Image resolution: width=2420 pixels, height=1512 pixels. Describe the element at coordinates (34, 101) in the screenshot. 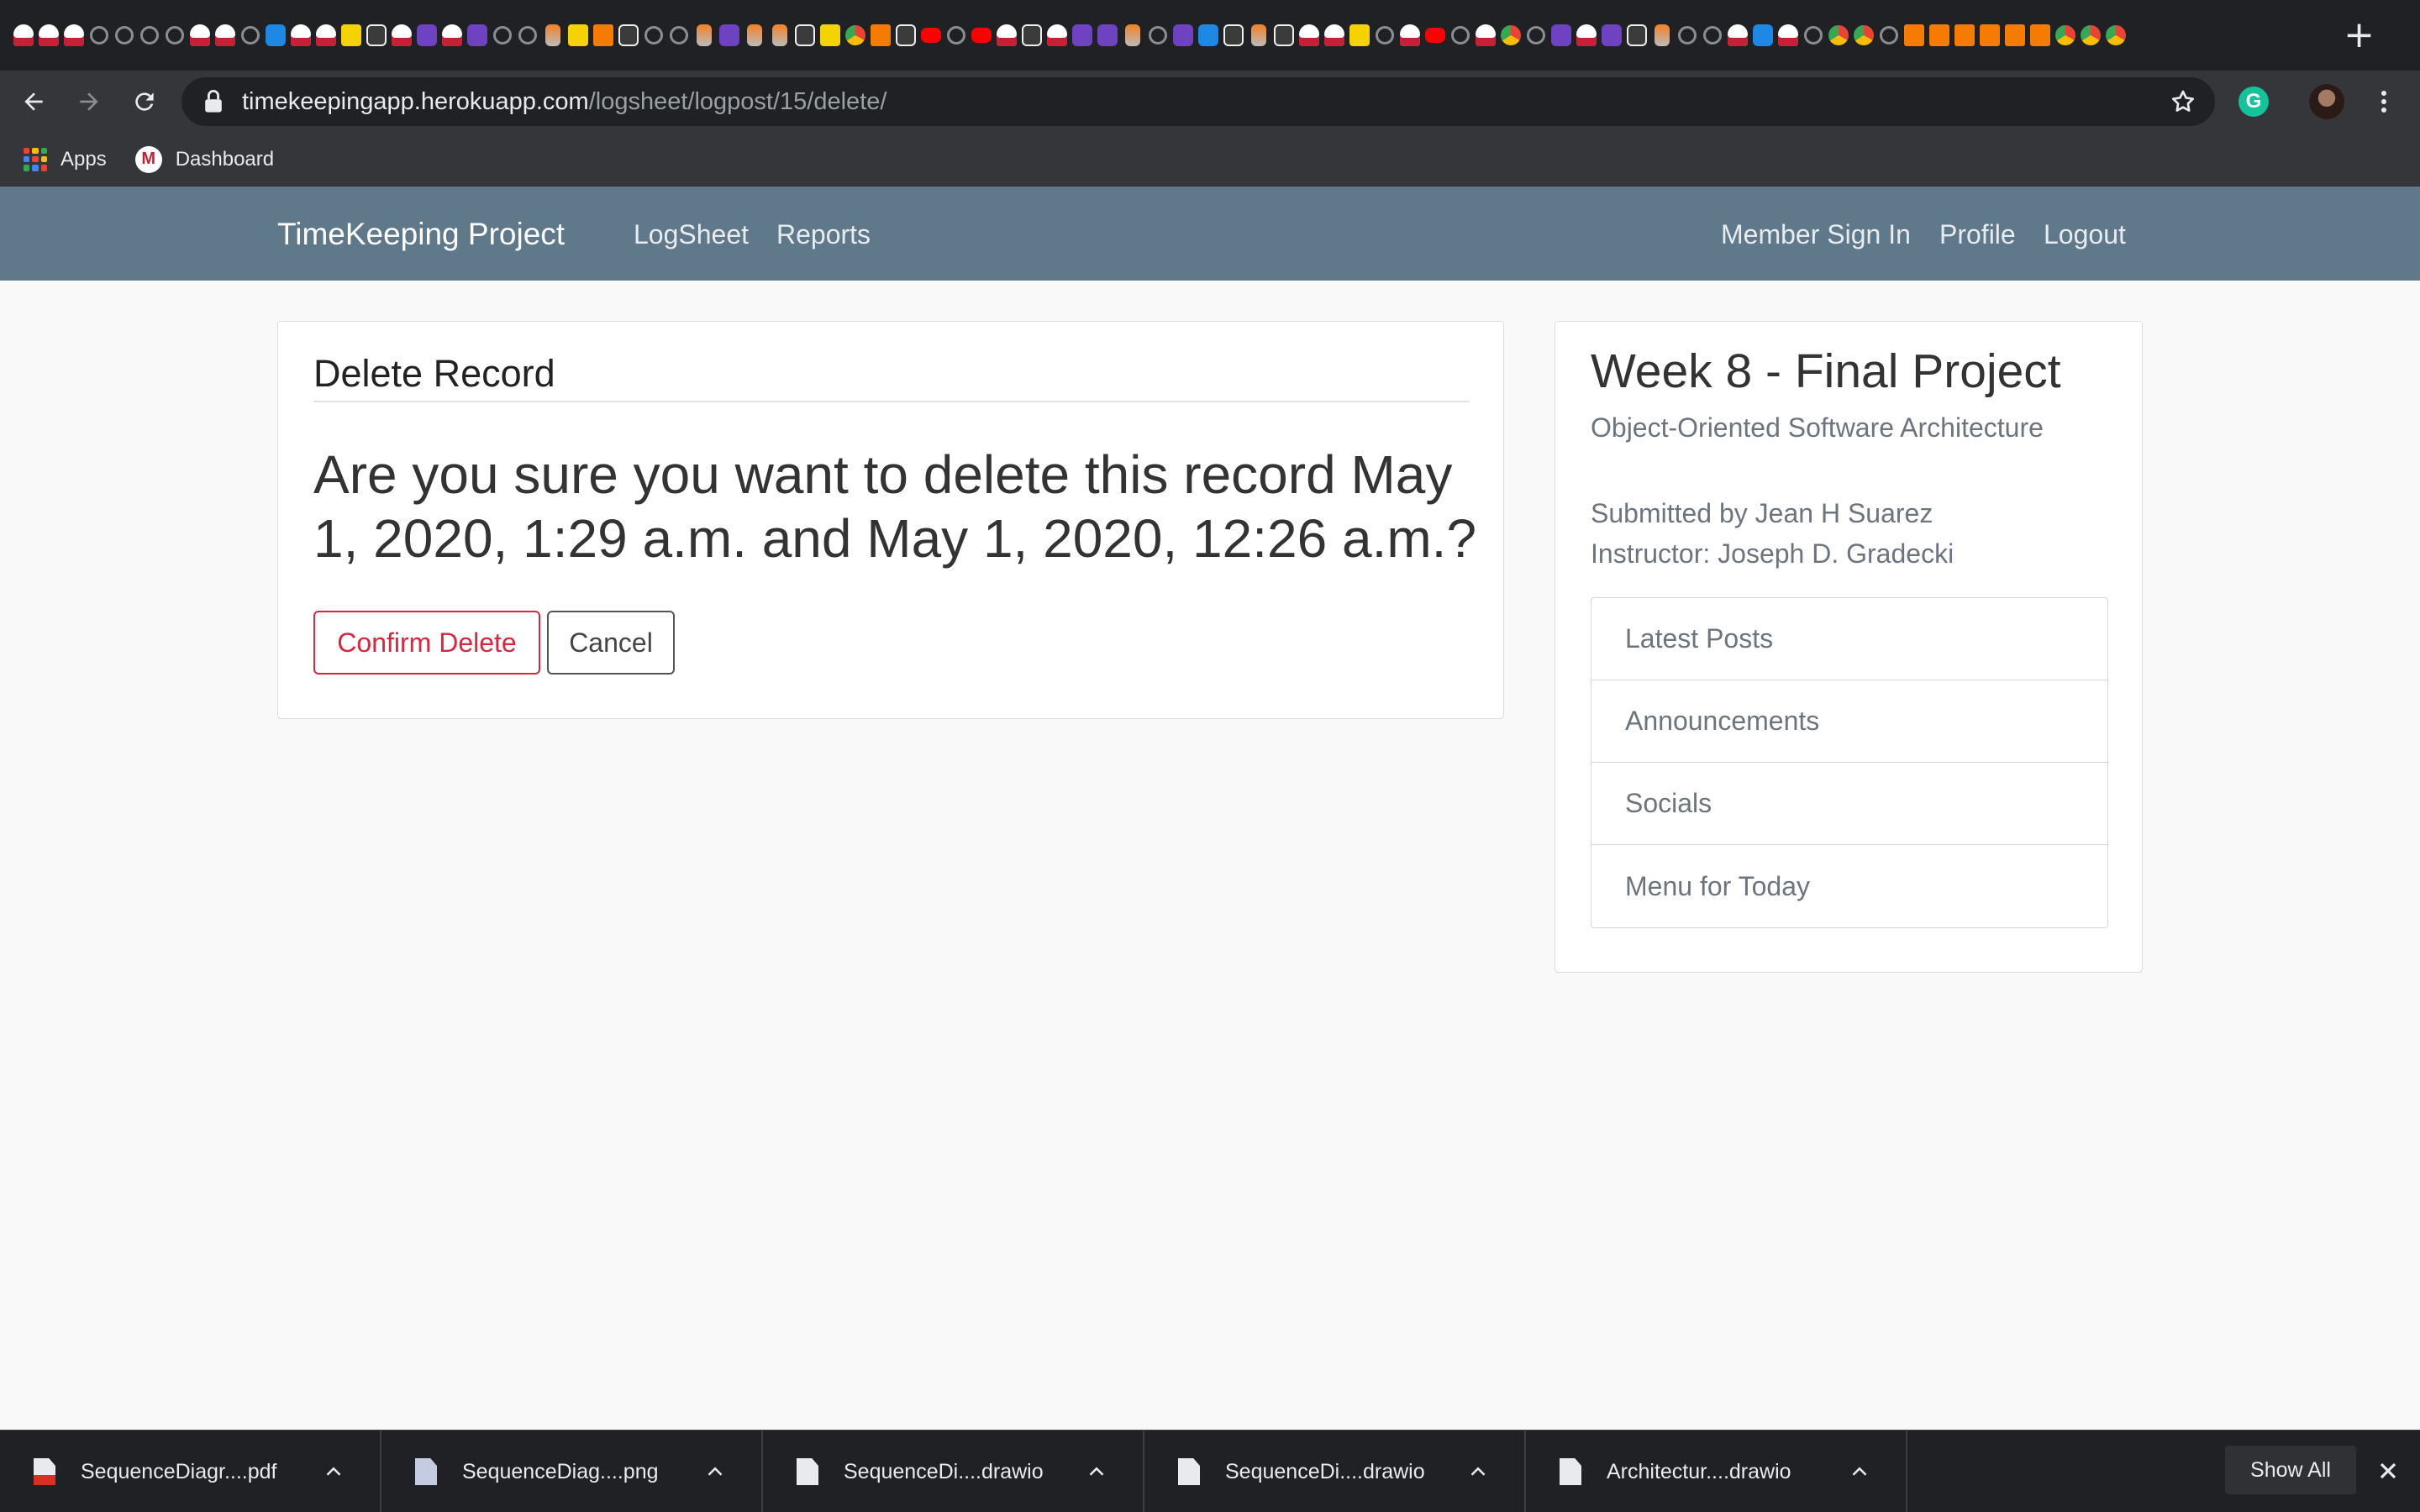

I see `back-button` at that location.